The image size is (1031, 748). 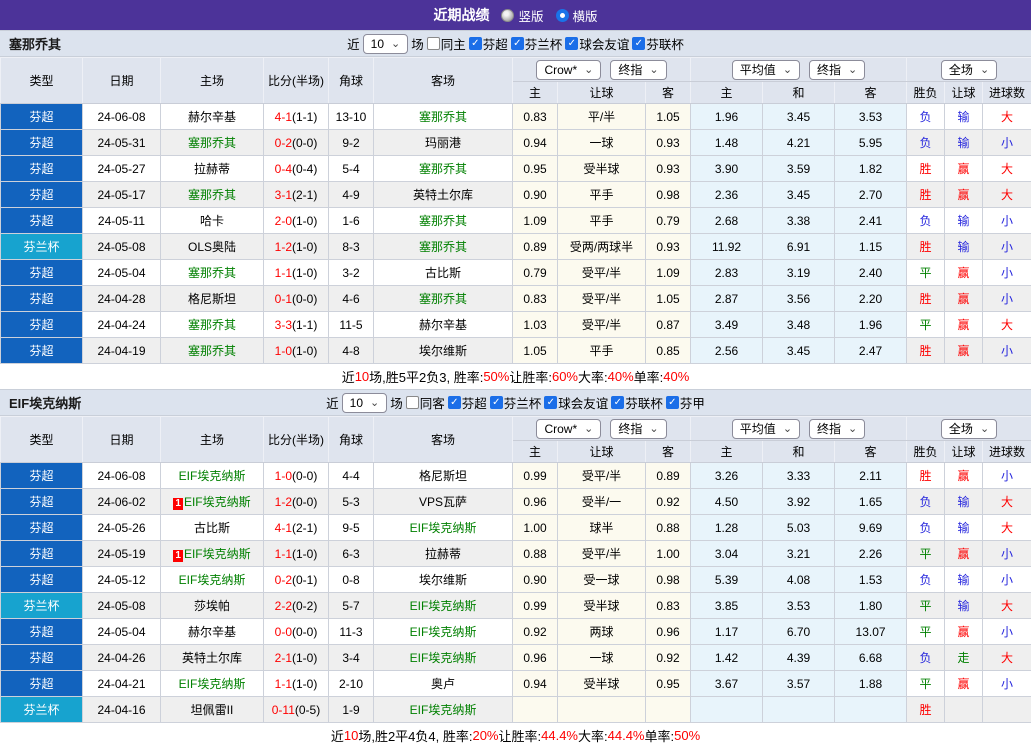 I want to click on avg-odds-home: 2.56, so click(x=727, y=351).